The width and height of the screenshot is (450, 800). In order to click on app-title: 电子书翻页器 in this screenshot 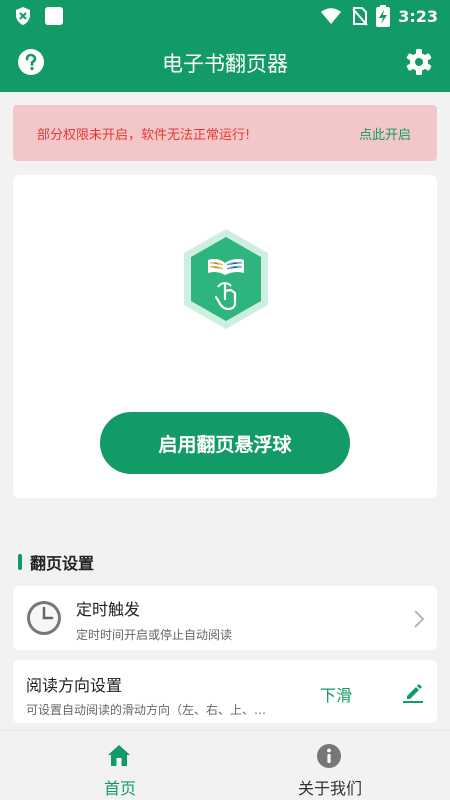, I will do `click(225, 64)`.